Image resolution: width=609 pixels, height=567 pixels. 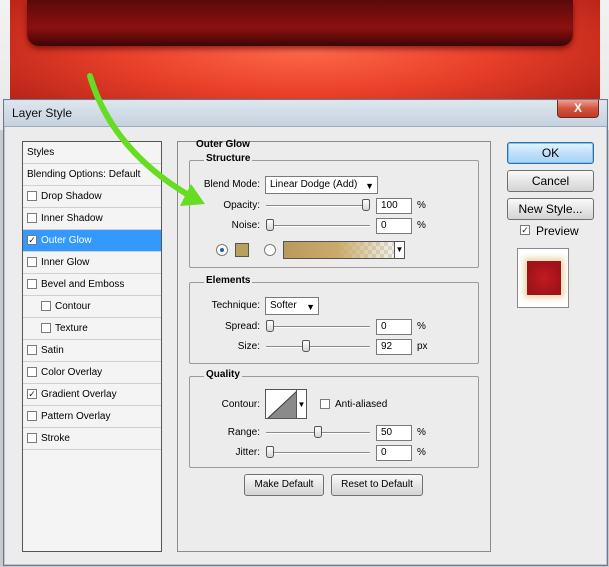 I want to click on close-button: X, so click(x=578, y=109).